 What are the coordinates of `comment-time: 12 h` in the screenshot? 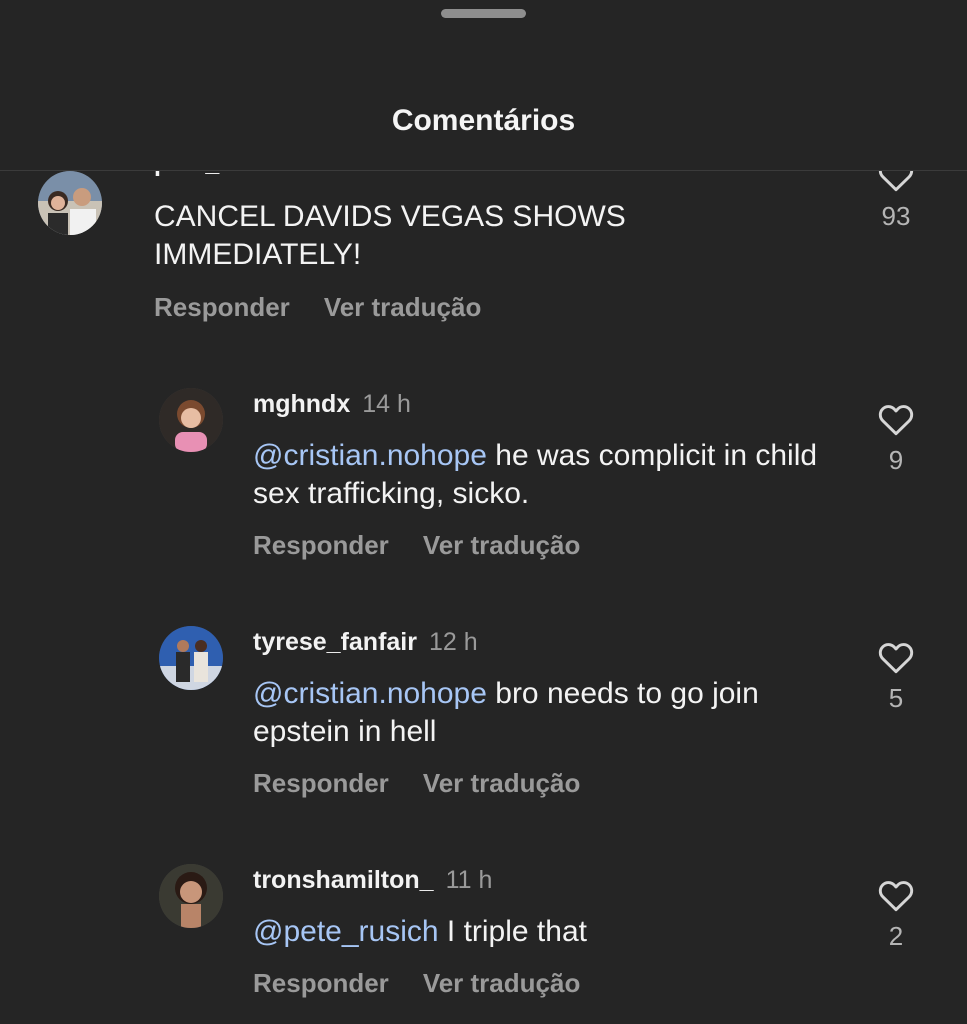 It's located at (453, 642).